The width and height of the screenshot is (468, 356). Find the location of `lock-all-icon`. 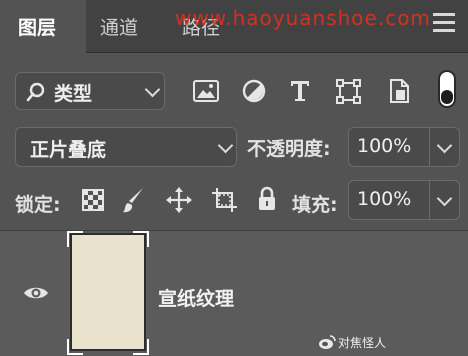

lock-all-icon is located at coordinates (267, 199).